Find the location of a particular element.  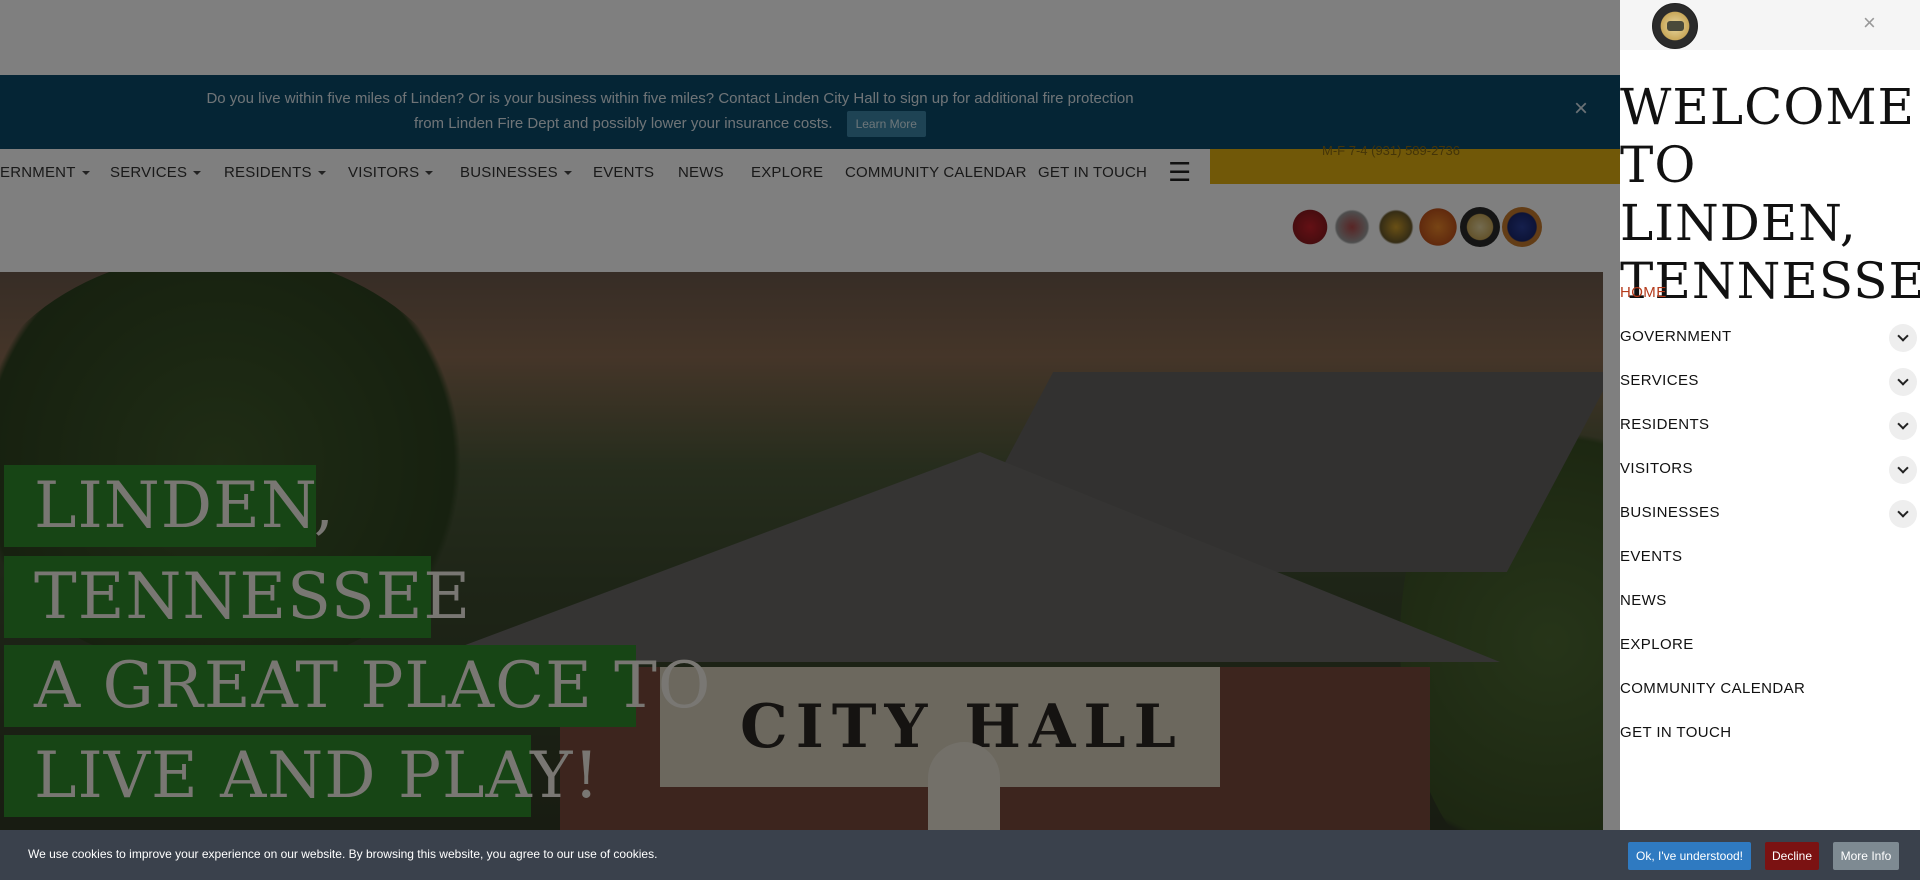

cookie-more-info-button: More Info is located at coordinates (1866, 856).